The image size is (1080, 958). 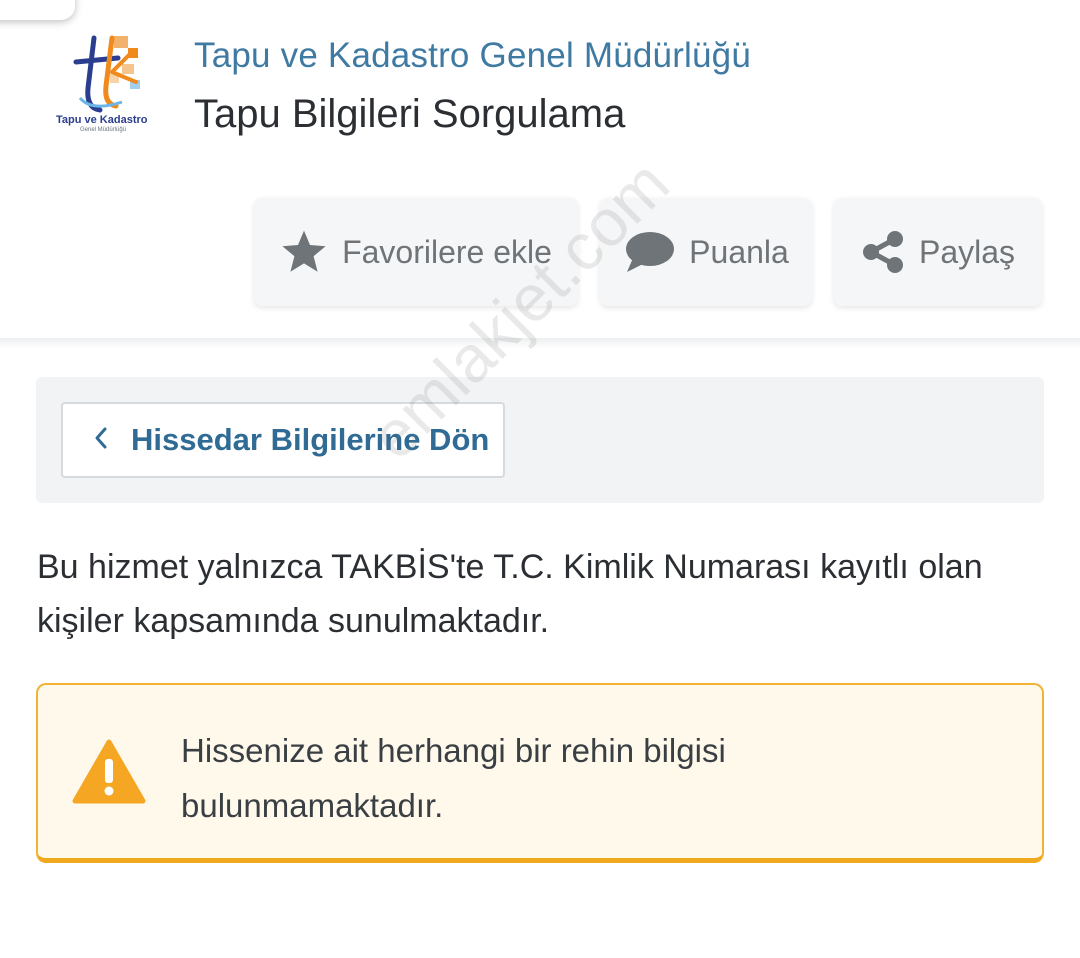 What do you see at coordinates (540, 343) in the screenshot?
I see `header-divider` at bounding box center [540, 343].